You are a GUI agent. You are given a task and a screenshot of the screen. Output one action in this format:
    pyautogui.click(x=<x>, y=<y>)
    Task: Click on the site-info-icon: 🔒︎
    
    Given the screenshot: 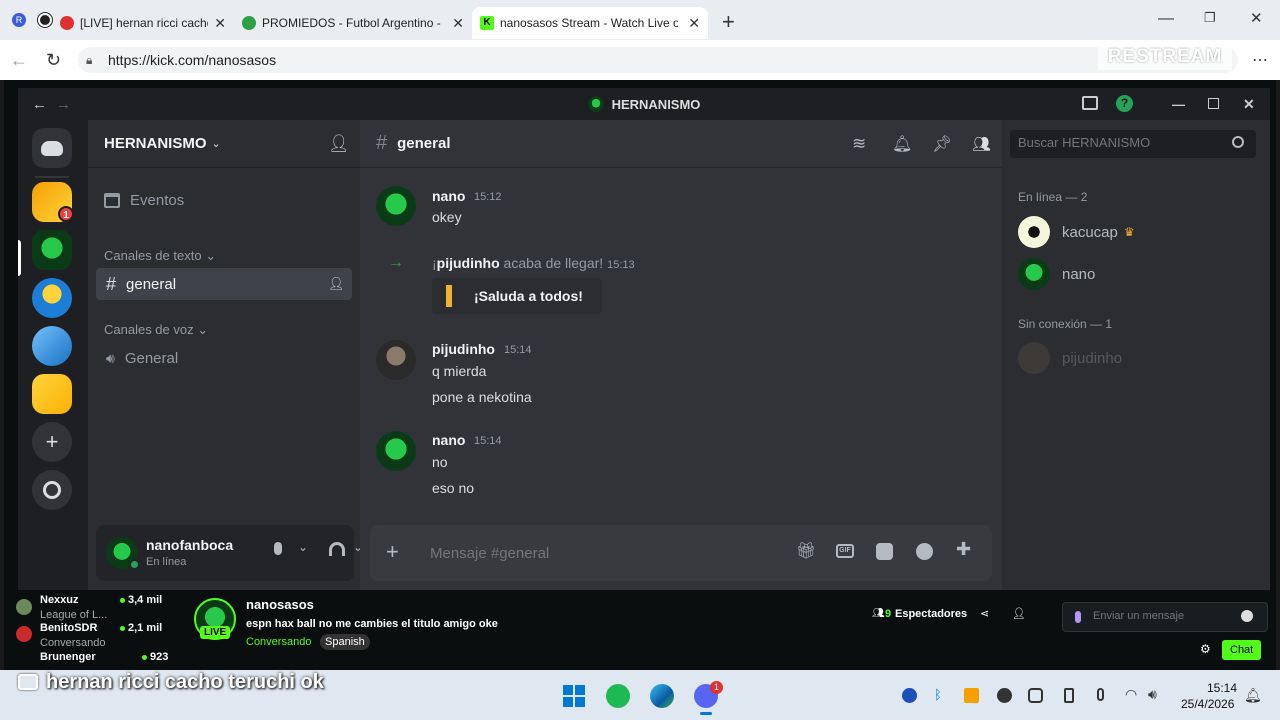 What is the action you would take?
    pyautogui.click(x=89, y=60)
    